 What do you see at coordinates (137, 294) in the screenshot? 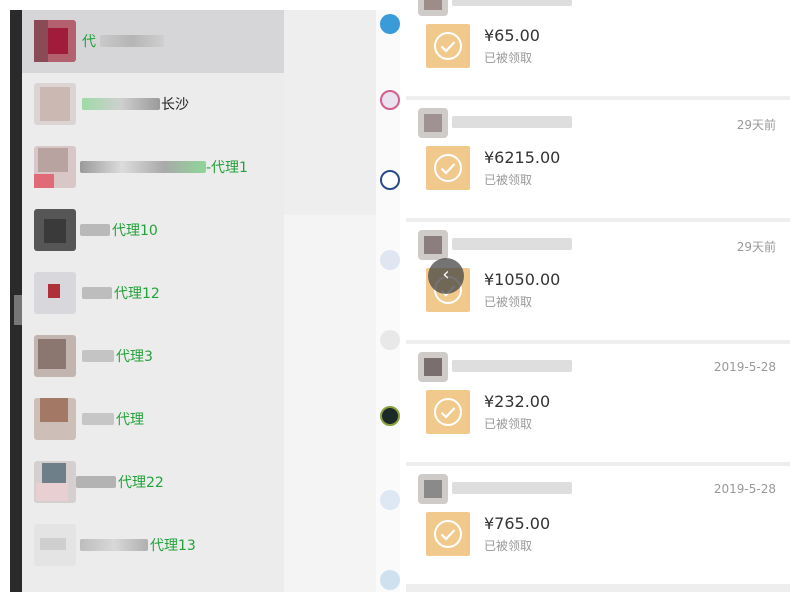
I see `contact-name: 代理12` at bounding box center [137, 294].